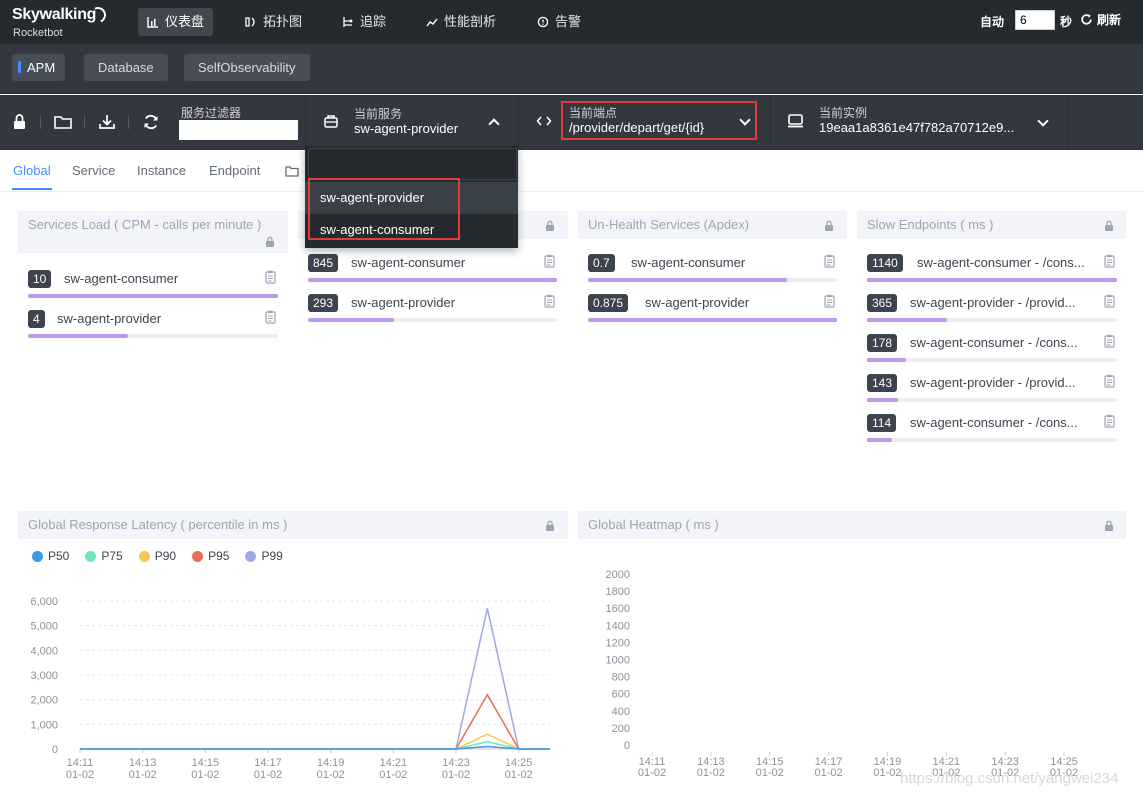  Describe the element at coordinates (238, 130) in the screenshot. I see `service-filter-input` at that location.